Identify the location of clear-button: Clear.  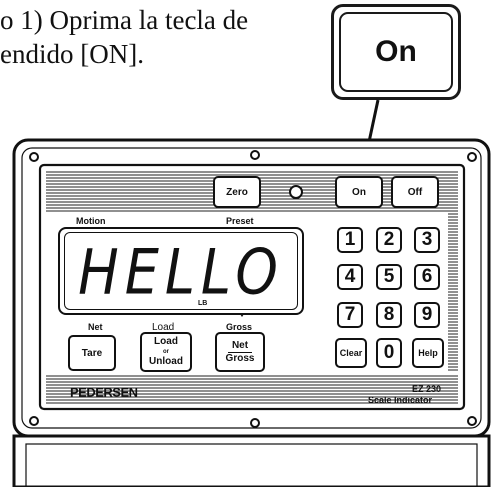
(351, 353).